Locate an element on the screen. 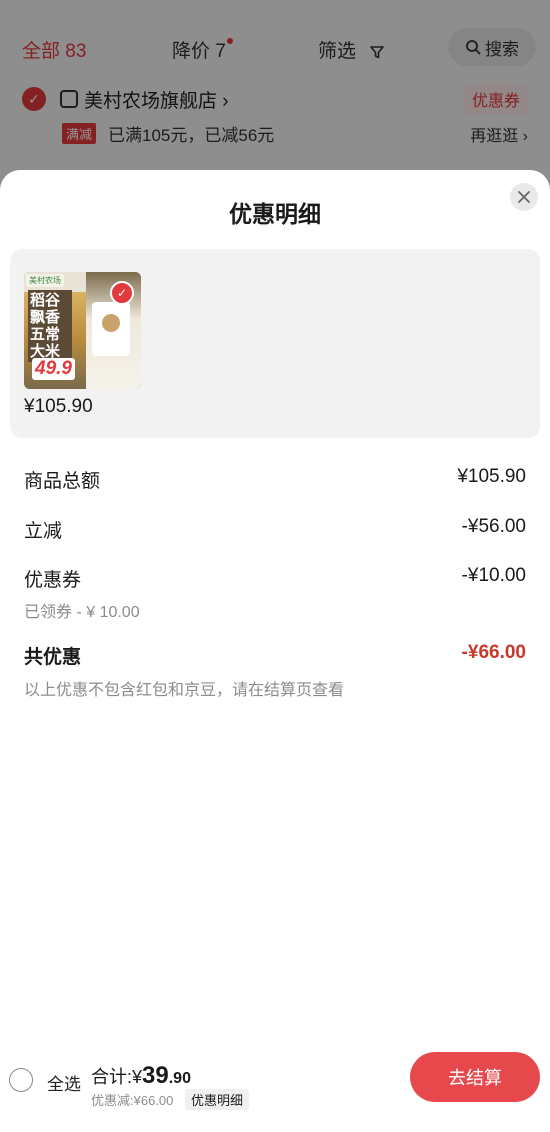 The width and height of the screenshot is (550, 1132). subtotal-label: 商品总额 is located at coordinates (62, 481).